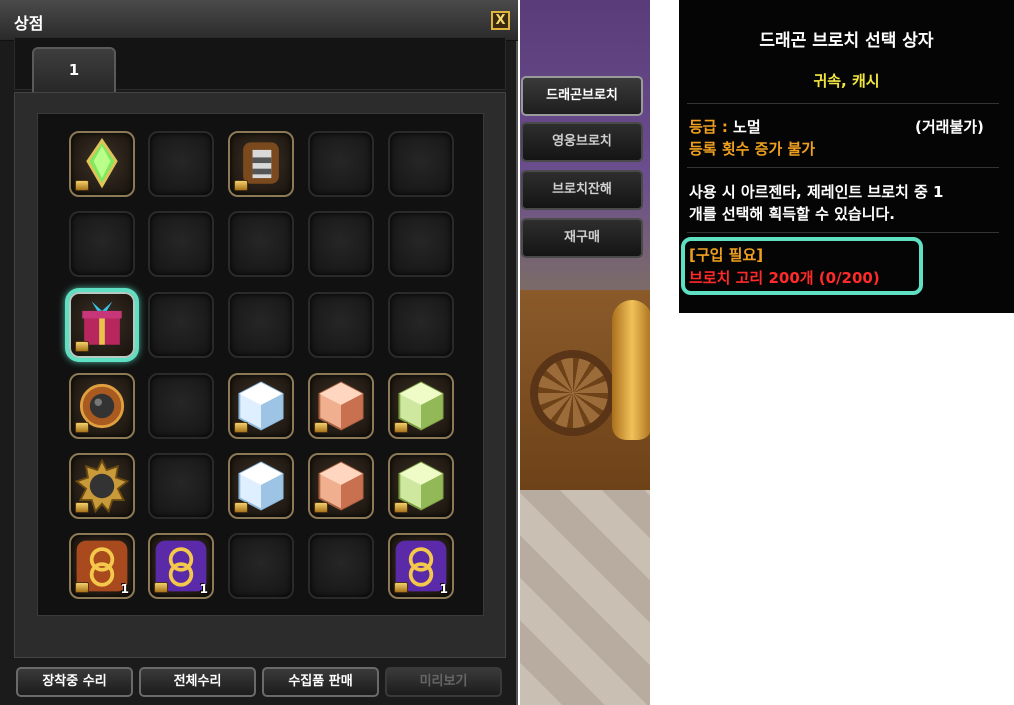 The width and height of the screenshot is (1014, 705). I want to click on tooltip-trade-status: (거래불가), so click(949, 127).